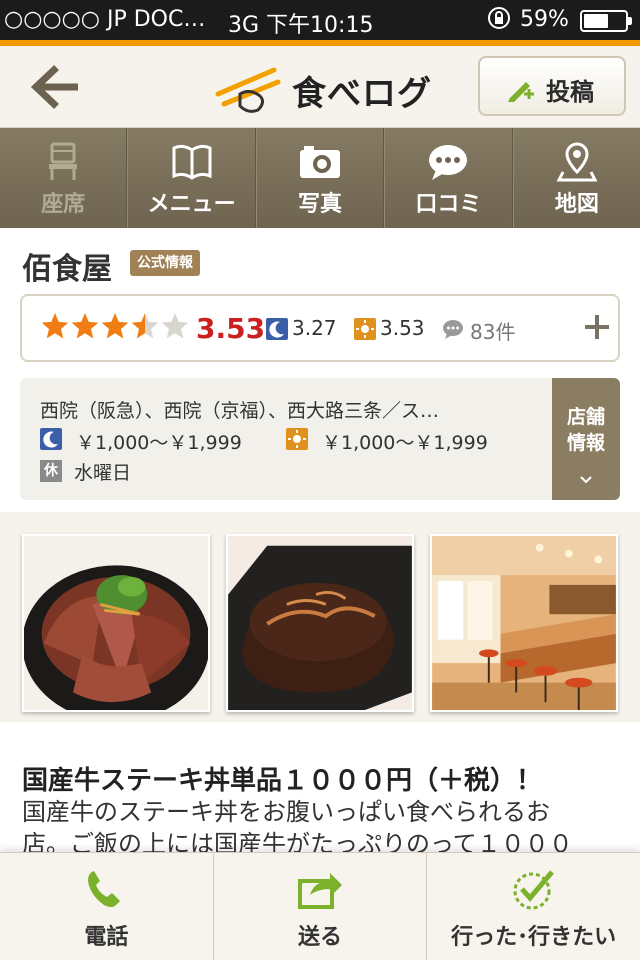 This screenshot has height=960, width=640. I want to click on tab-photos-label: 写真, so click(320, 204).